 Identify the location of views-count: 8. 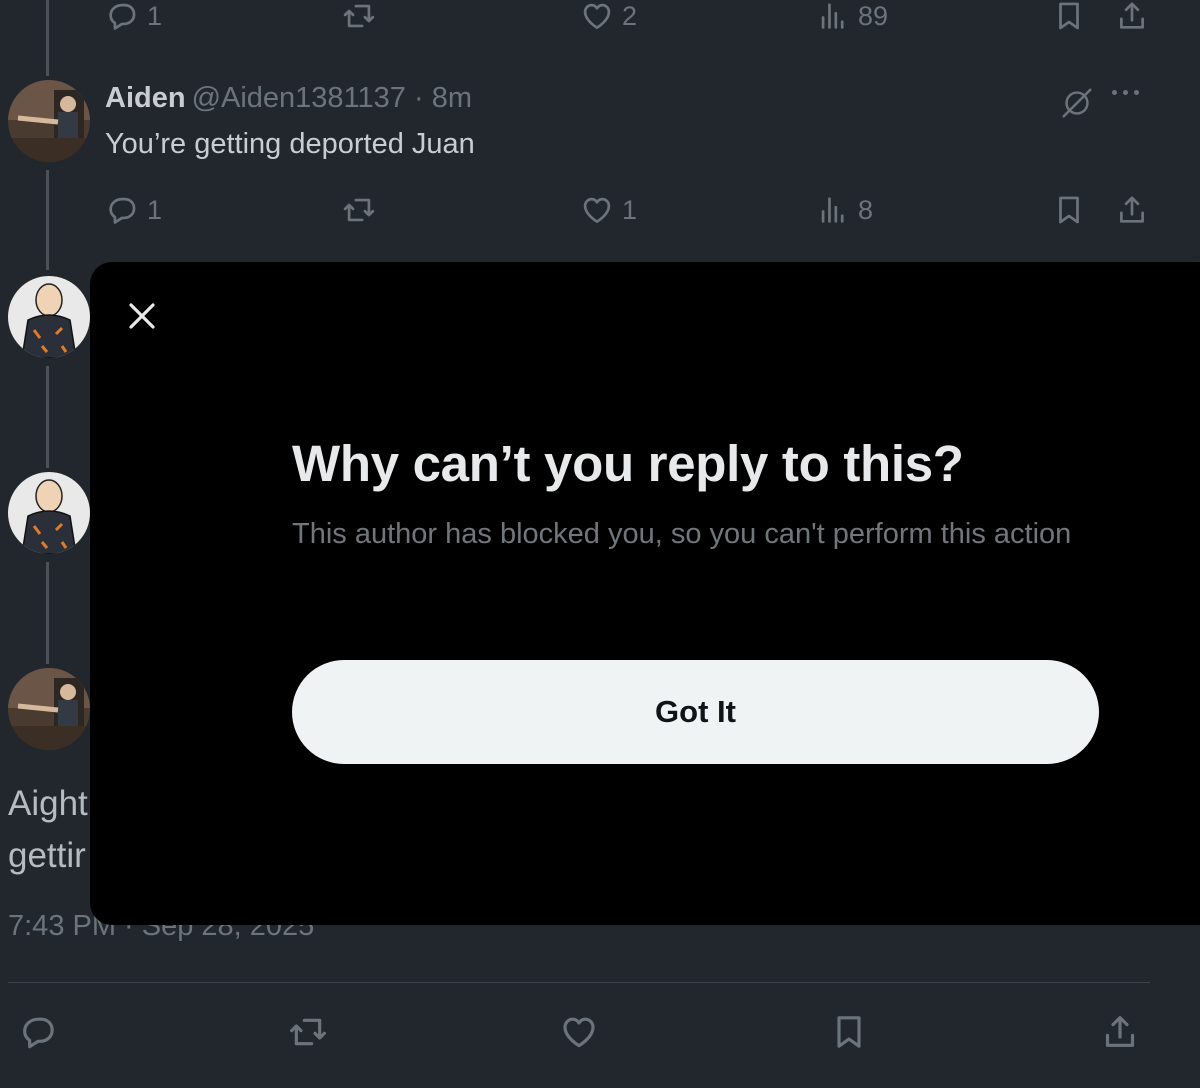
(866, 209).